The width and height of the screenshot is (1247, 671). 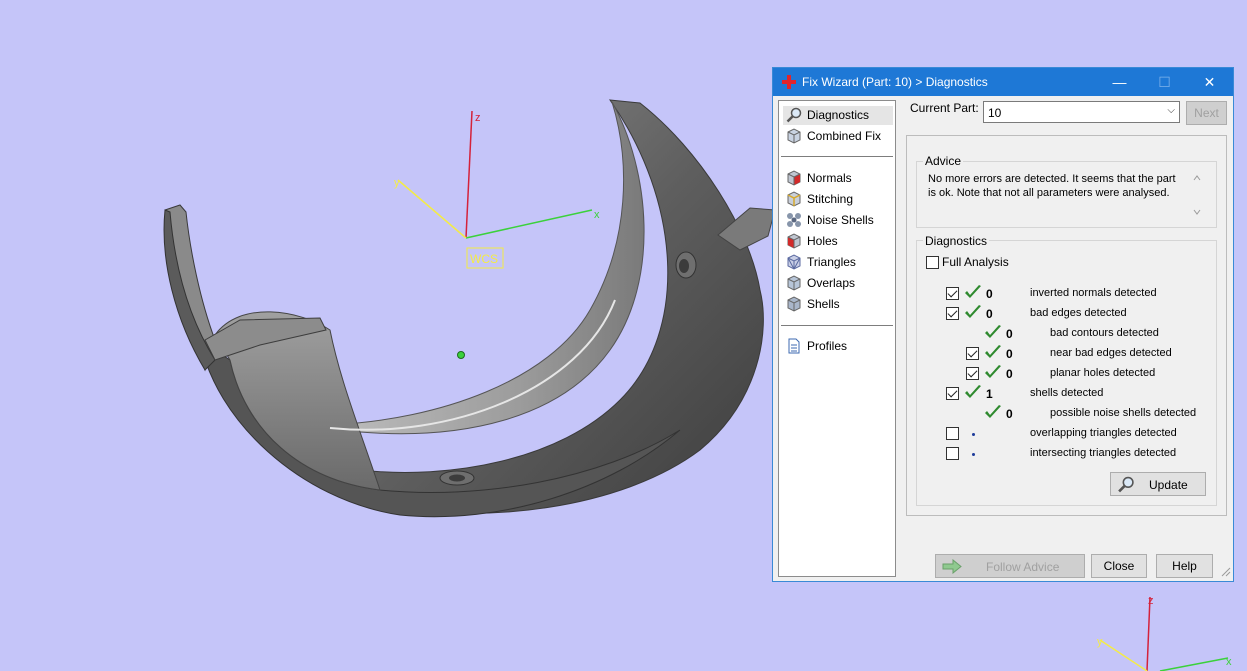 I want to click on nav-item-normals: Normals, so click(x=838, y=178).